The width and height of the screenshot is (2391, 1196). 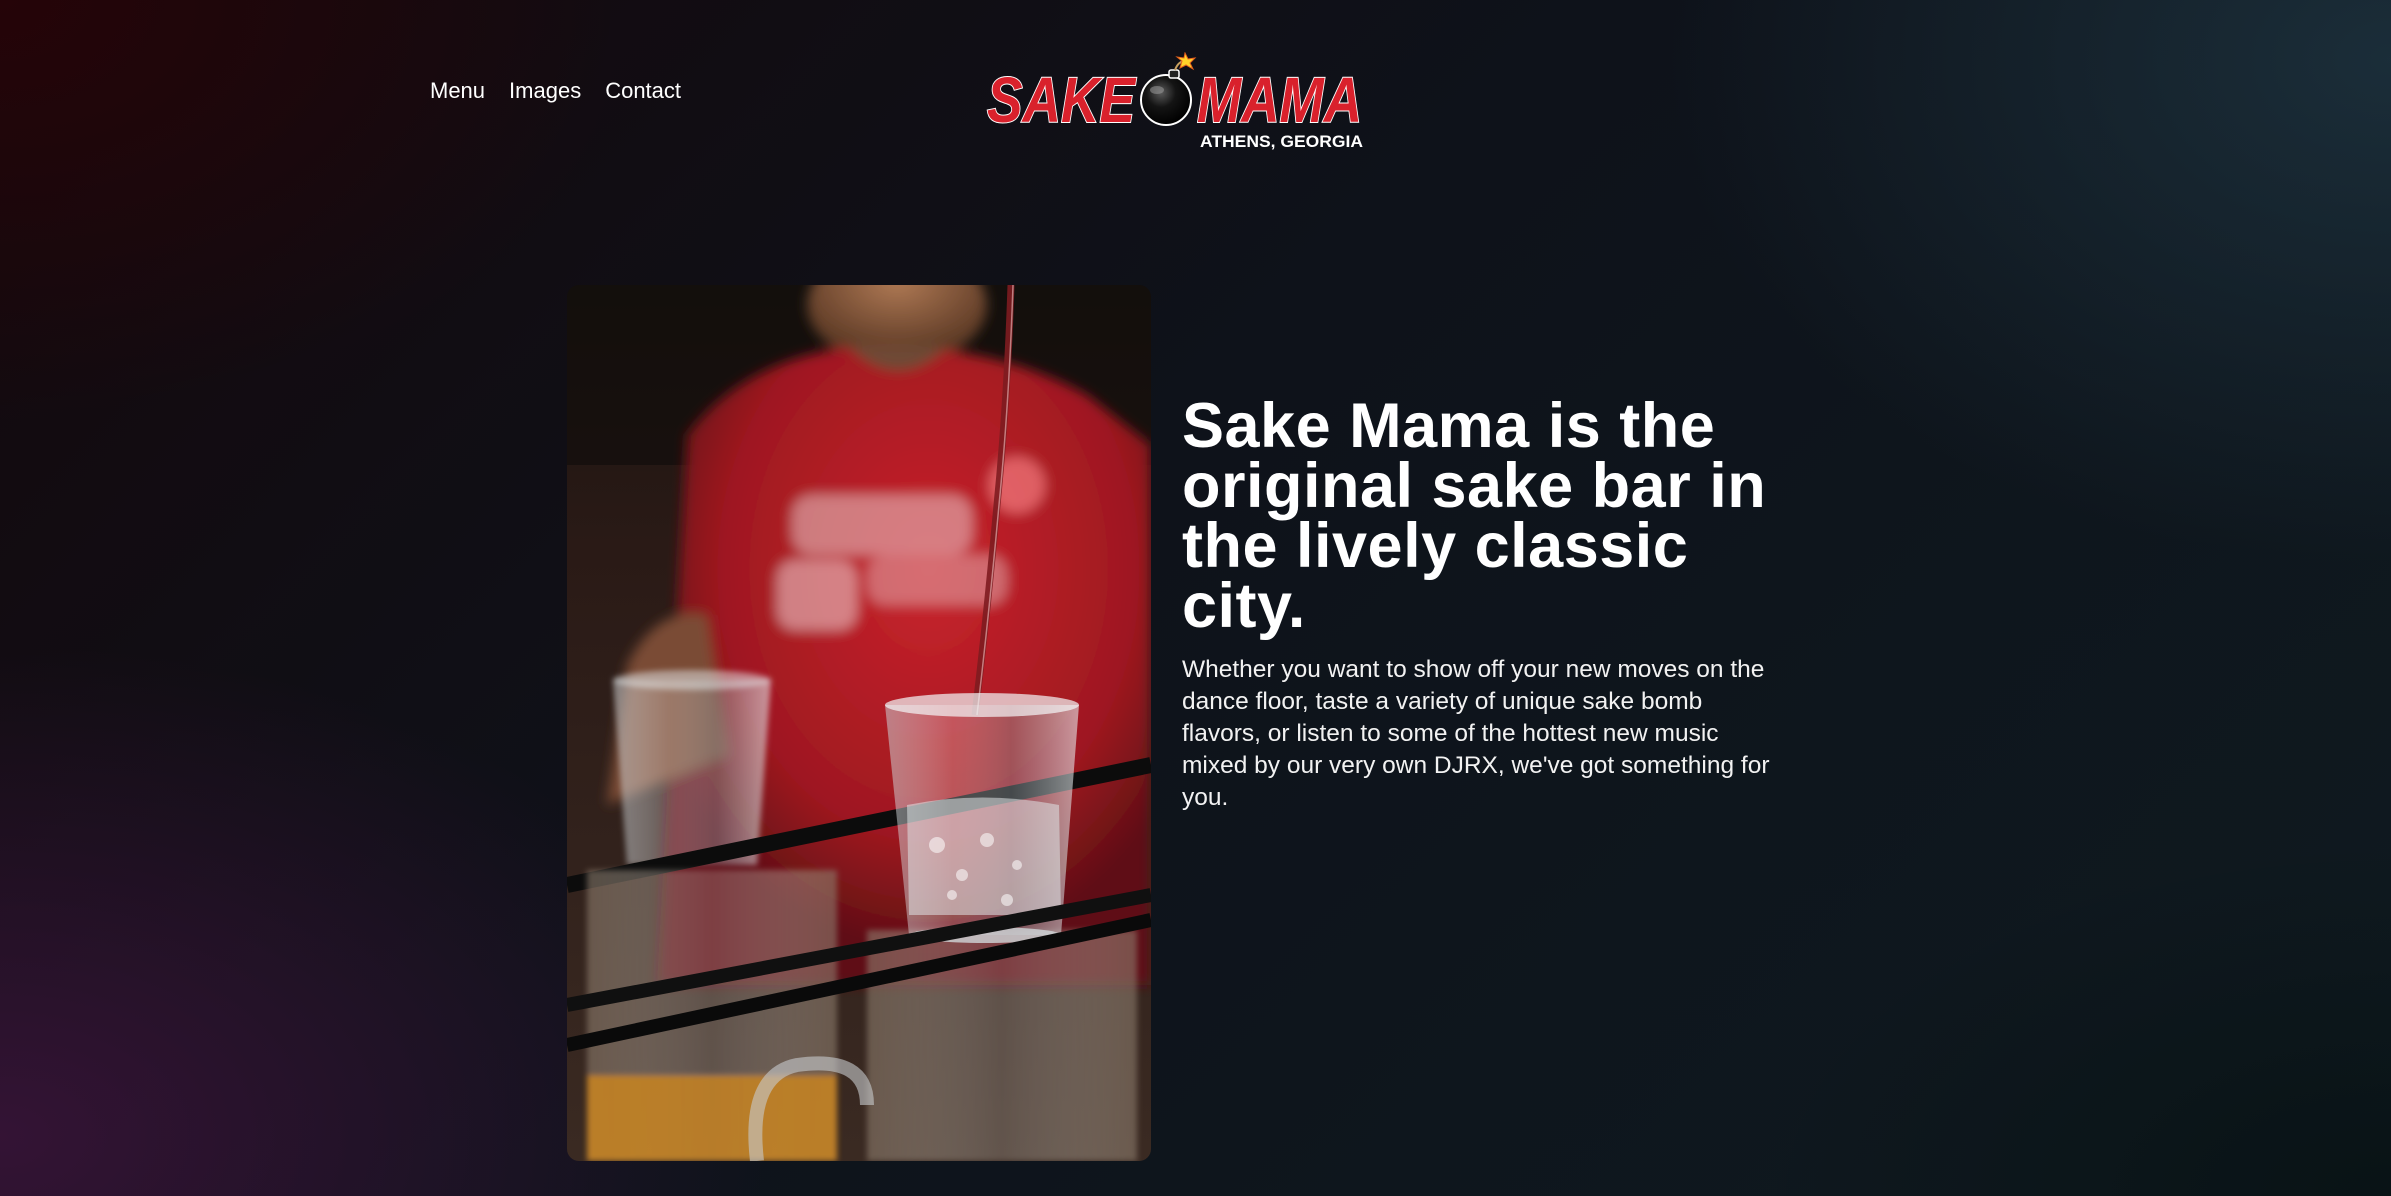 I want to click on main-nav: Menu Images Contact, so click(x=555, y=91).